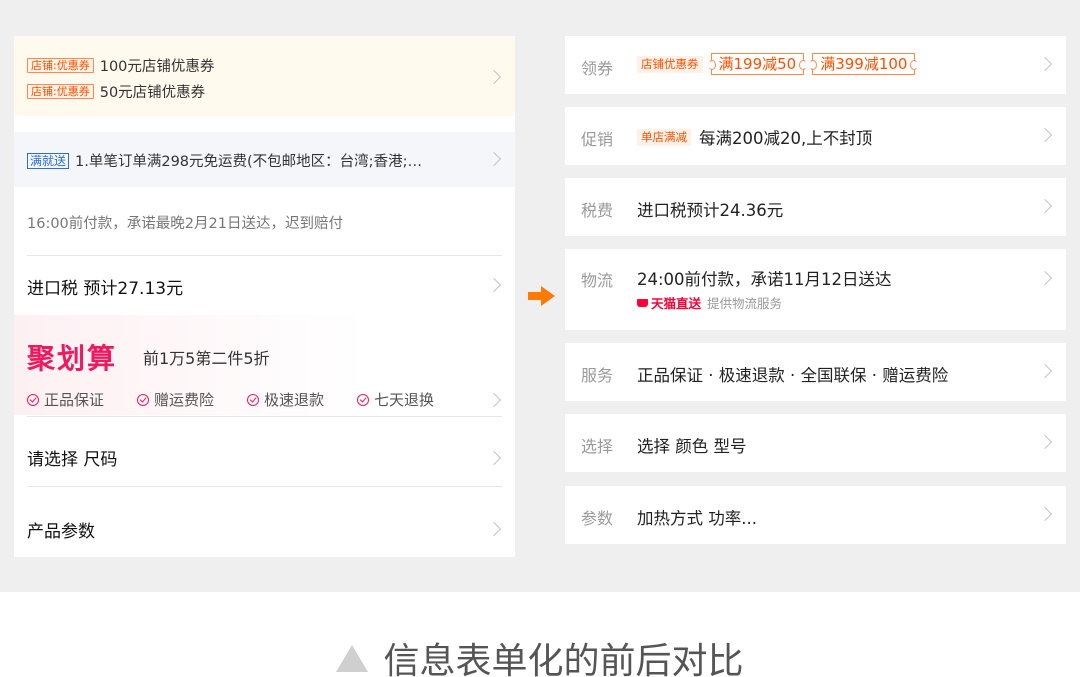  I want to click on row-label: 领券, so click(597, 68).